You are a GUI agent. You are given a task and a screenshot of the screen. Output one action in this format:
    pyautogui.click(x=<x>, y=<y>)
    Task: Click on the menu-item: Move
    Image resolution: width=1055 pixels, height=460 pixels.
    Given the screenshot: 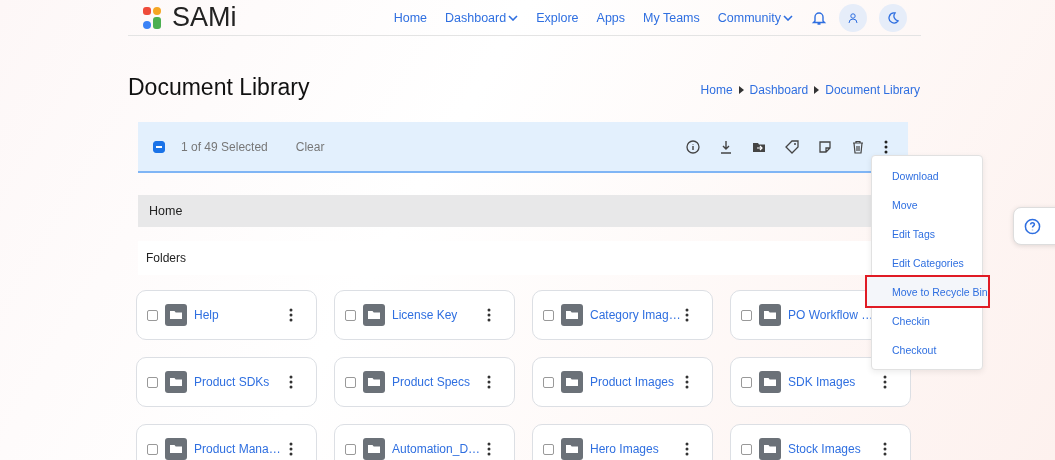 What is the action you would take?
    pyautogui.click(x=927, y=204)
    